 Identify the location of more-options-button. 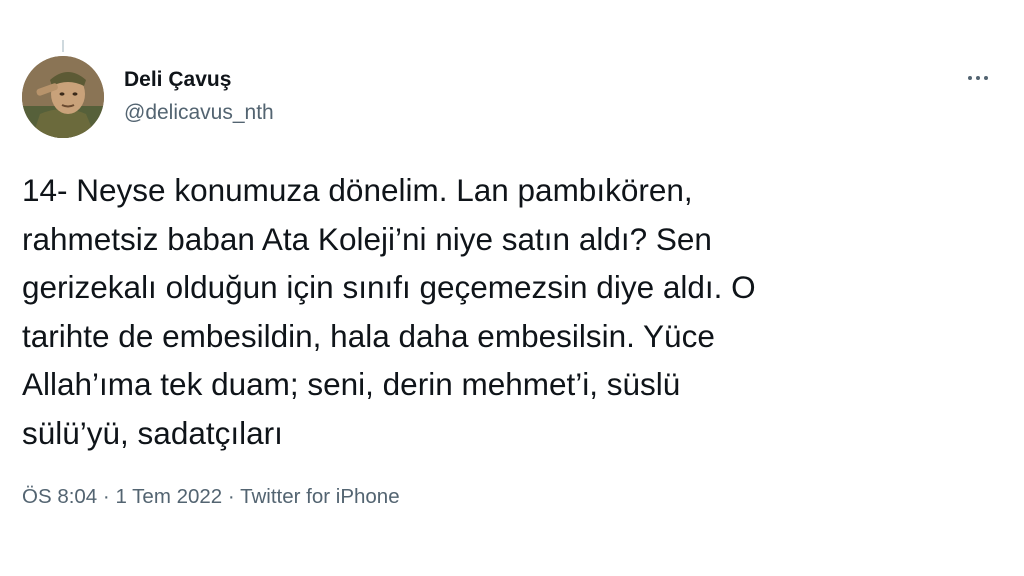
(978, 78).